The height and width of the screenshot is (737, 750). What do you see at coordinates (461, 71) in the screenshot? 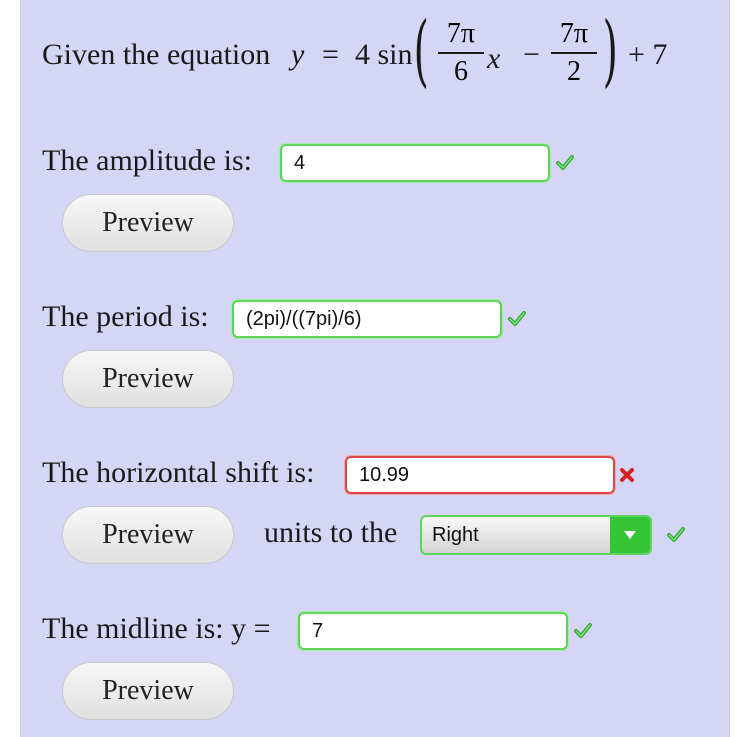
I see `fraction-denominator: 6` at bounding box center [461, 71].